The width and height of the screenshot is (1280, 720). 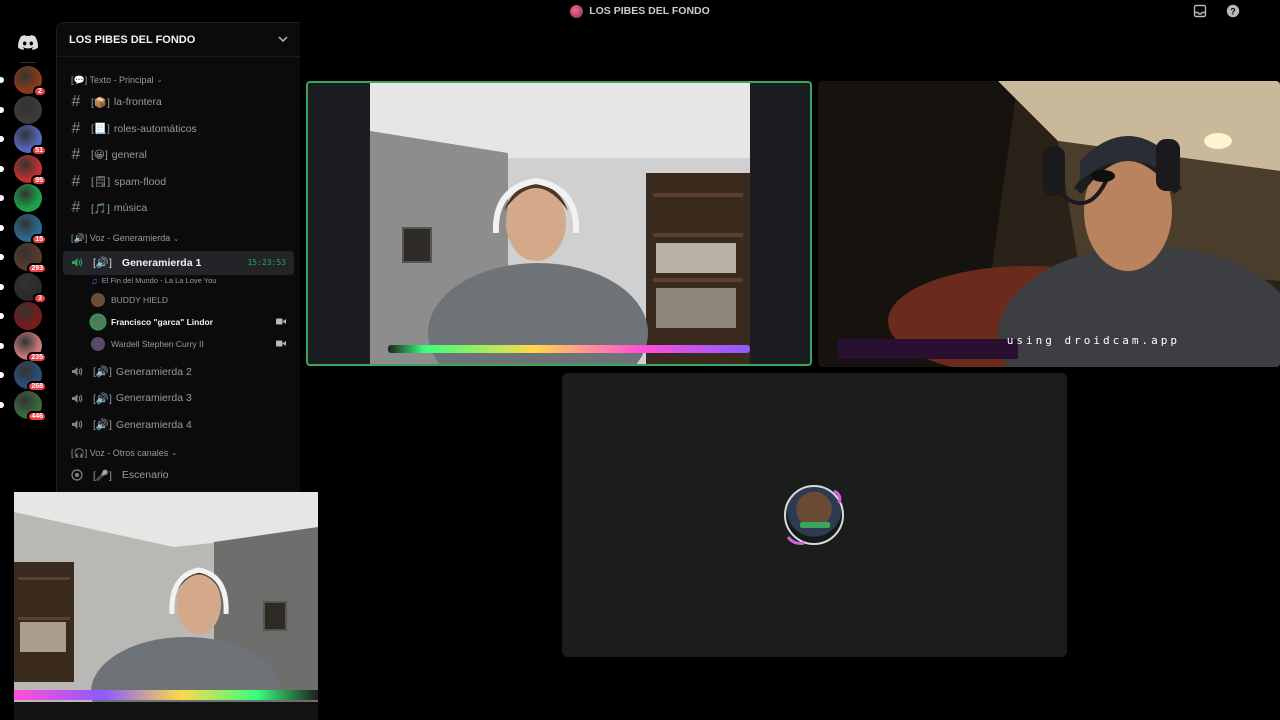 I want to click on category-voice-generamierda: [🔊] Voz - Generamierda ⌄, so click(x=178, y=239).